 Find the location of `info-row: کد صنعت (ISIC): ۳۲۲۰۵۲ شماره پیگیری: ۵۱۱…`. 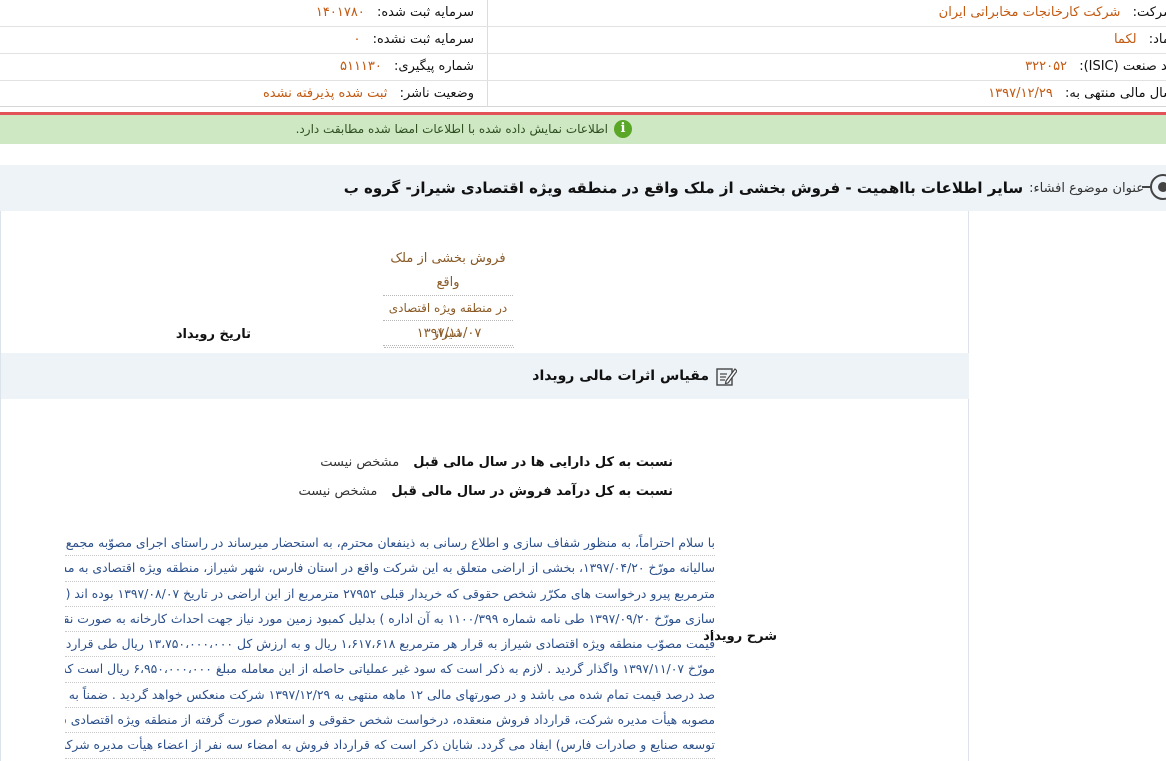

info-row: کد صنعت (ISIC): ۳۲۲۰۵۲ شماره پیگیری: ۵۱۱… is located at coordinates (583, 67).